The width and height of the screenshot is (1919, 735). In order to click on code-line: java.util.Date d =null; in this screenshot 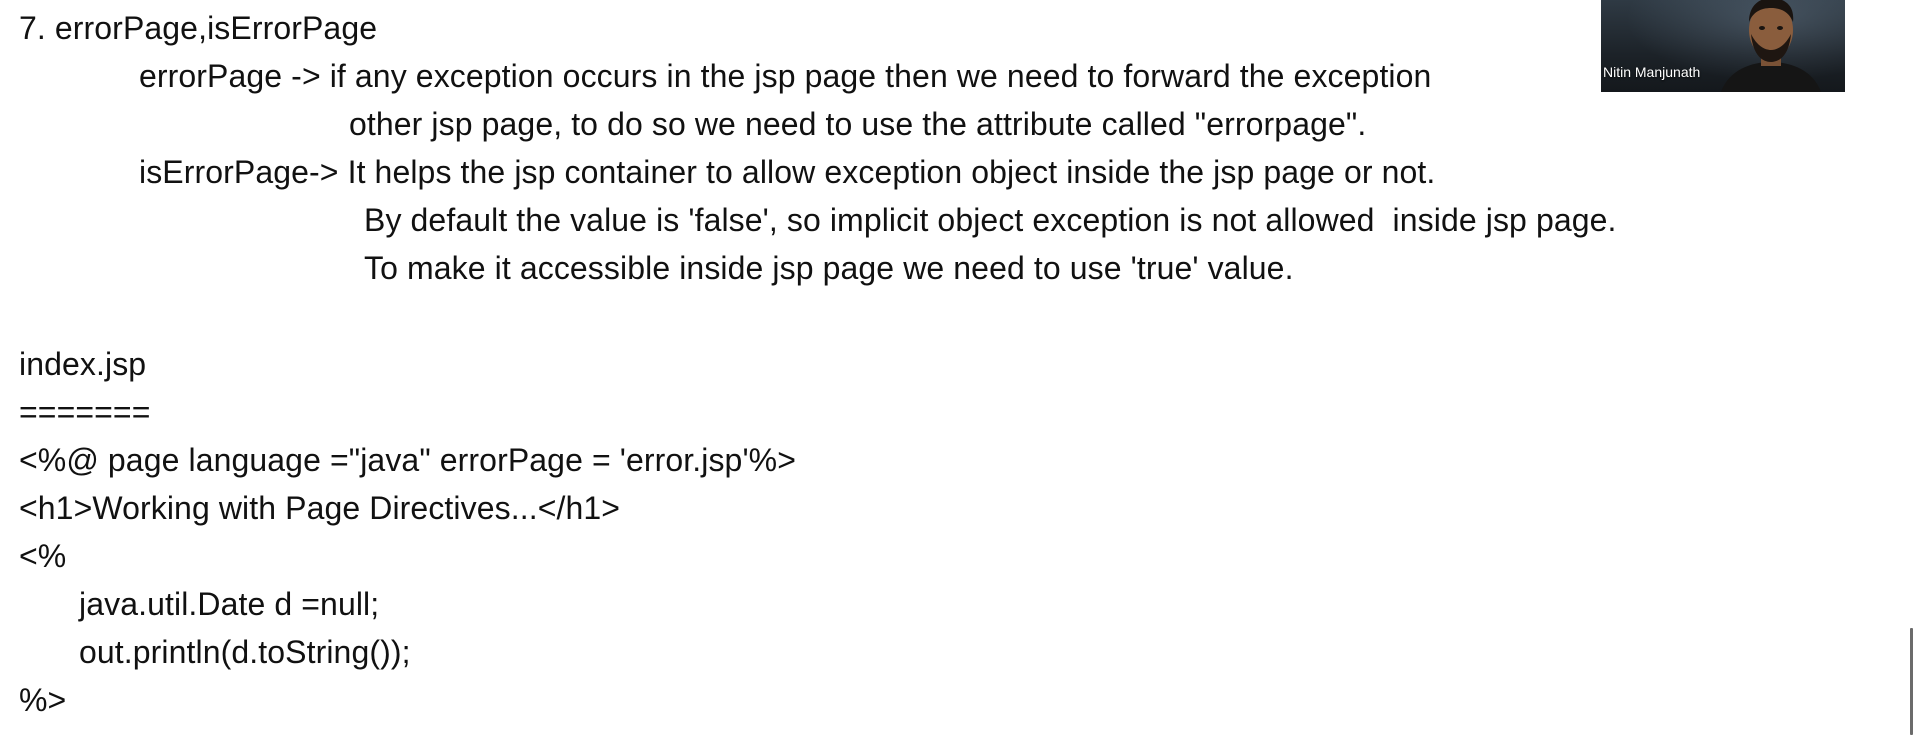, I will do `click(229, 604)`.